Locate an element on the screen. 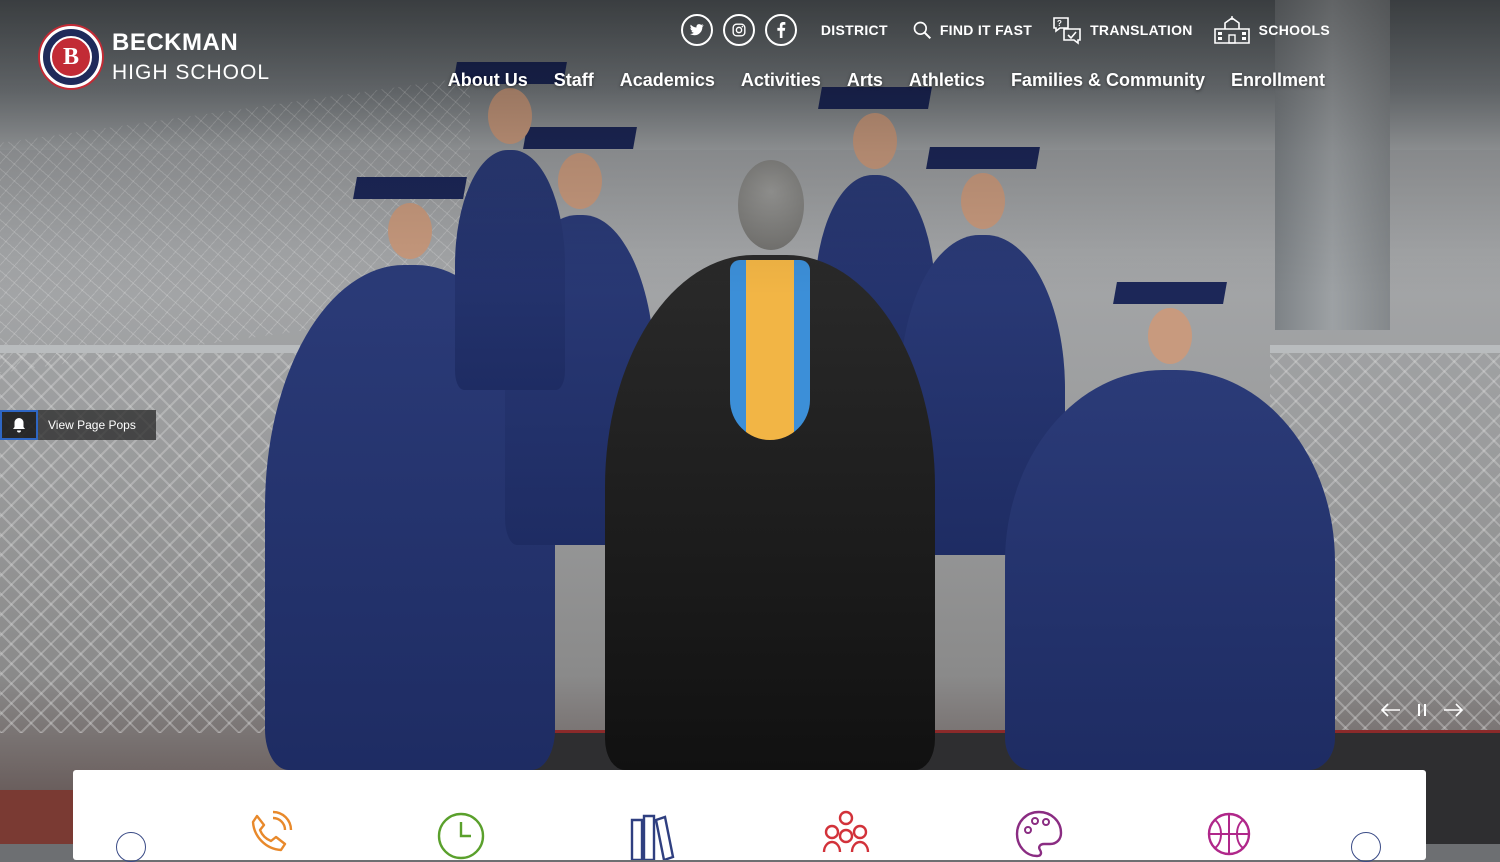 The image size is (1500, 862). schools-button: SCHOOLS is located at coordinates (1271, 30).